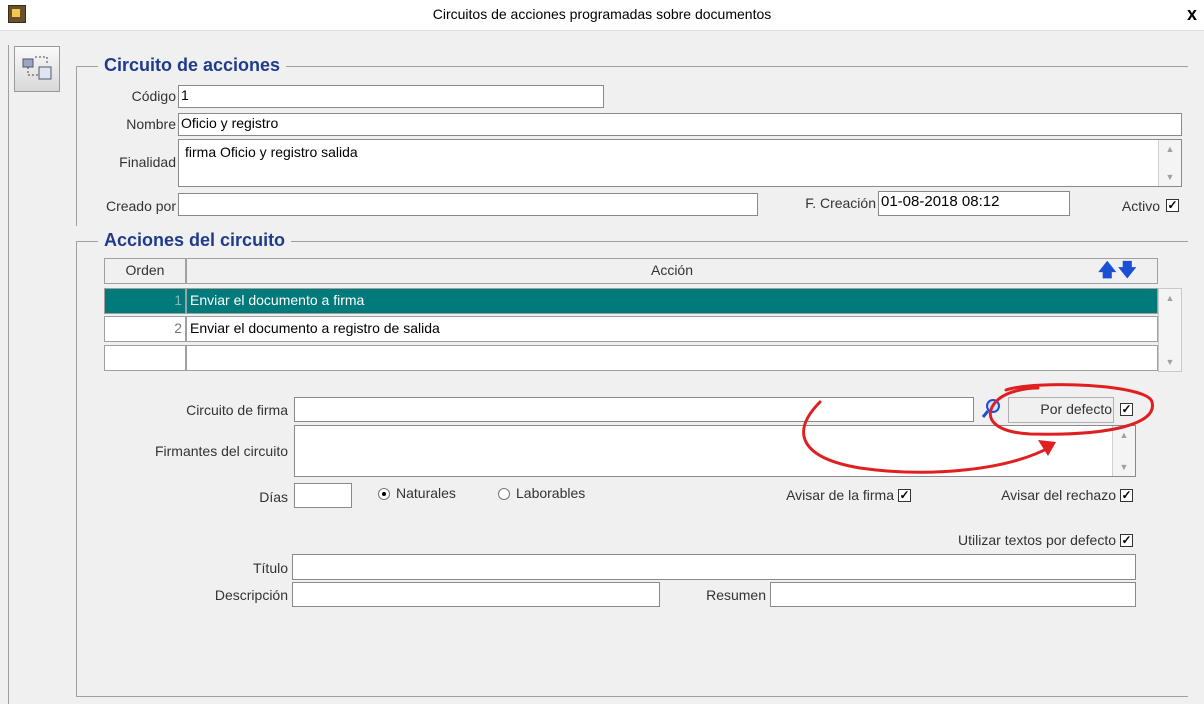  Describe the element at coordinates (195, 240) in the screenshot. I see `actions-group-title: Acciones del circuito` at that location.